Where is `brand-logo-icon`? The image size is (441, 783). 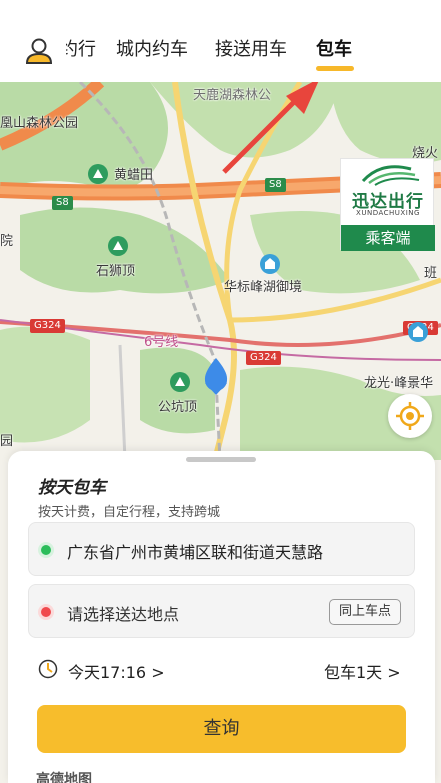
brand-logo-icon is located at coordinates (390, 175).